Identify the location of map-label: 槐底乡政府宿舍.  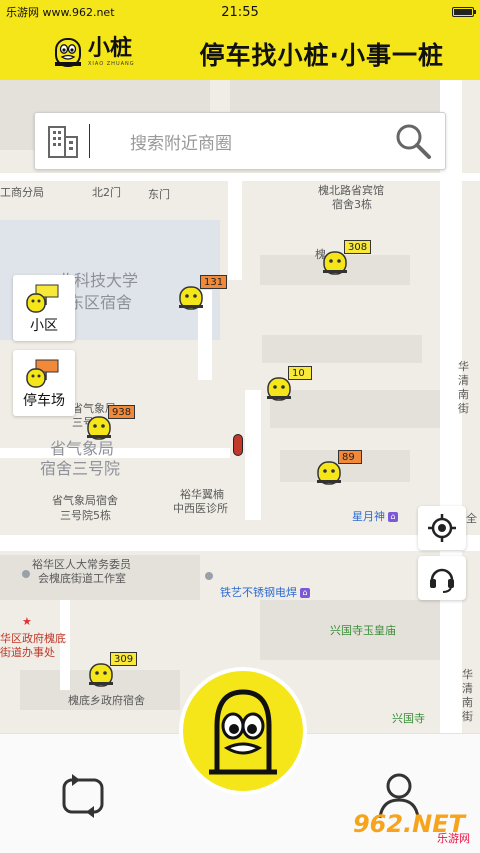
(106, 700).